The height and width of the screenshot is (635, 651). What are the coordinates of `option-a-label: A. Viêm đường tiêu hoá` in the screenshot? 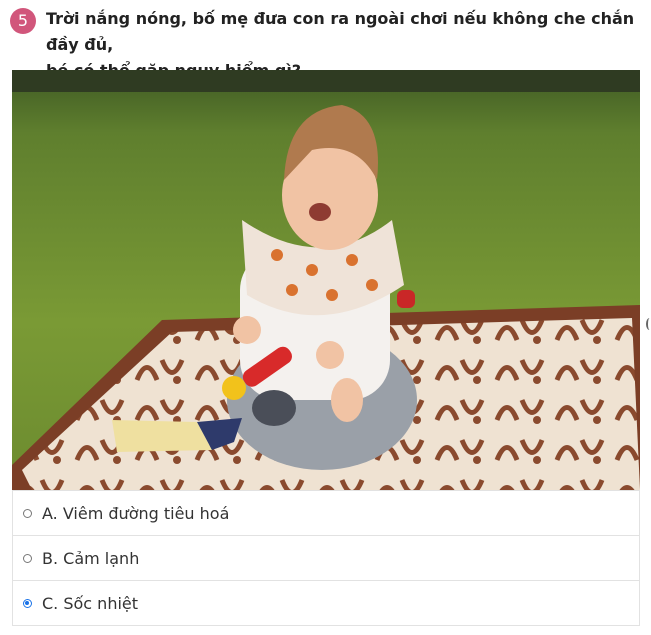 It's located at (136, 513).